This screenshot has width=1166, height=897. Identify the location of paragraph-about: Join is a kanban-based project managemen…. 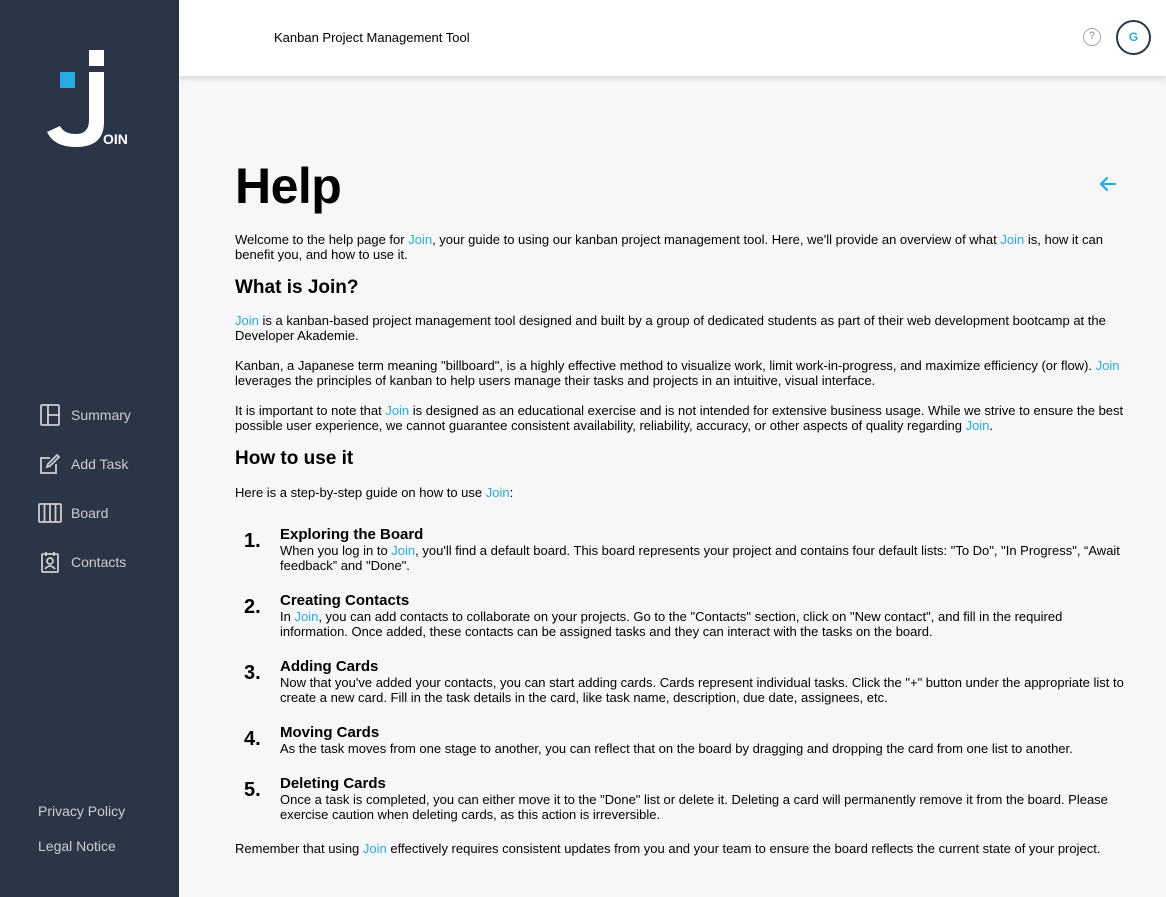
(670, 328).